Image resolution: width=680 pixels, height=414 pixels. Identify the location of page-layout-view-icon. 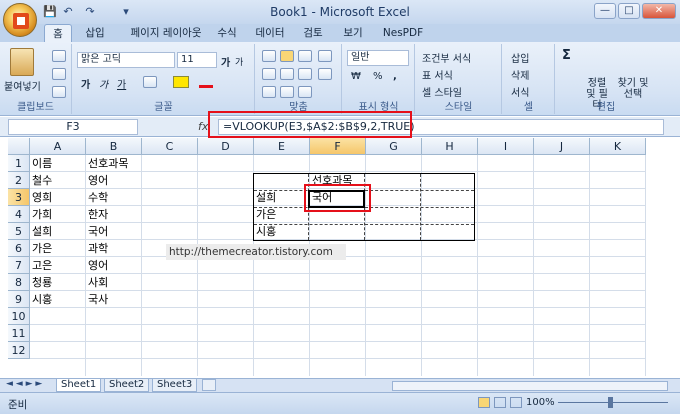
(500, 402).